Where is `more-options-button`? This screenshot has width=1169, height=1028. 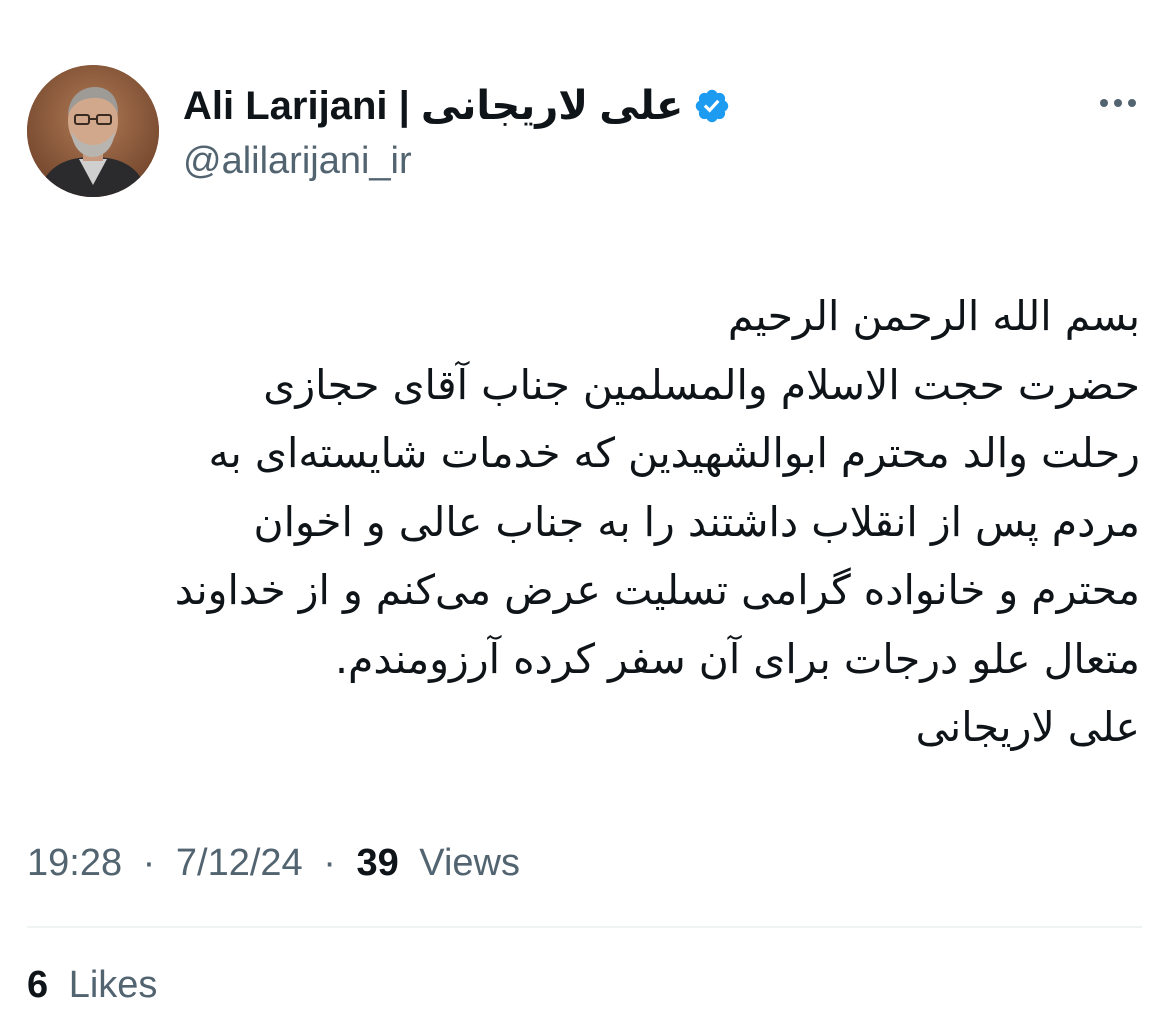
more-options-button is located at coordinates (1118, 103).